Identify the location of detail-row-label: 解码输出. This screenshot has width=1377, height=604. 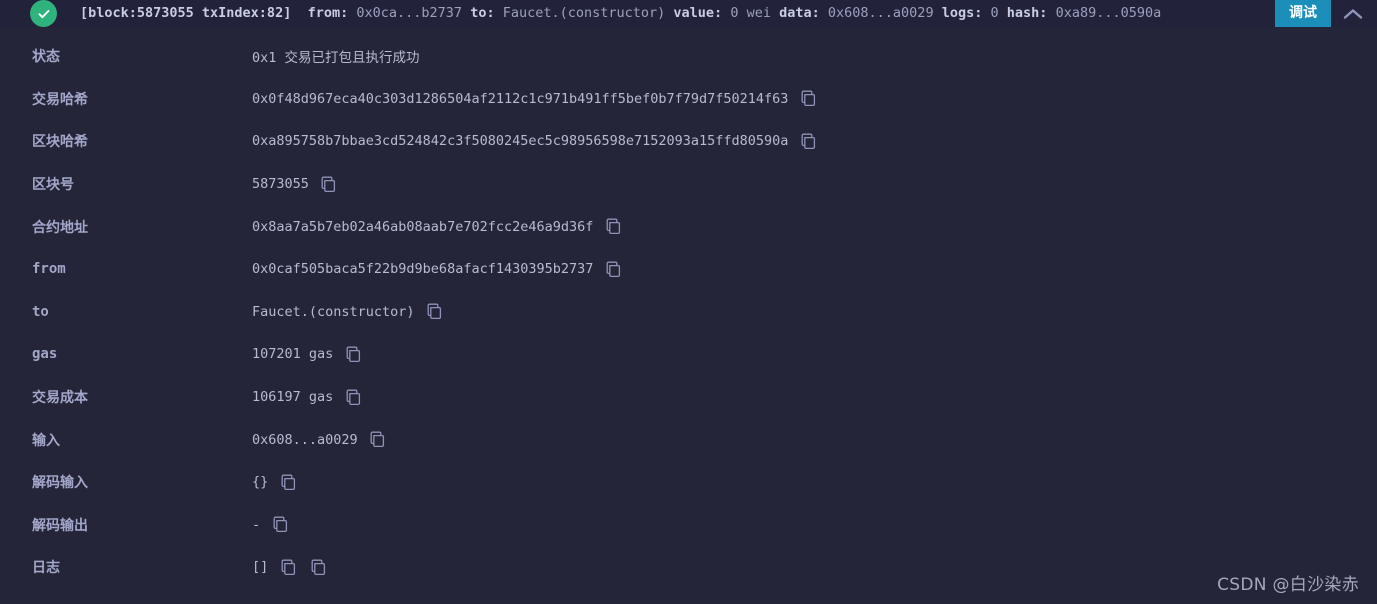
(60, 525).